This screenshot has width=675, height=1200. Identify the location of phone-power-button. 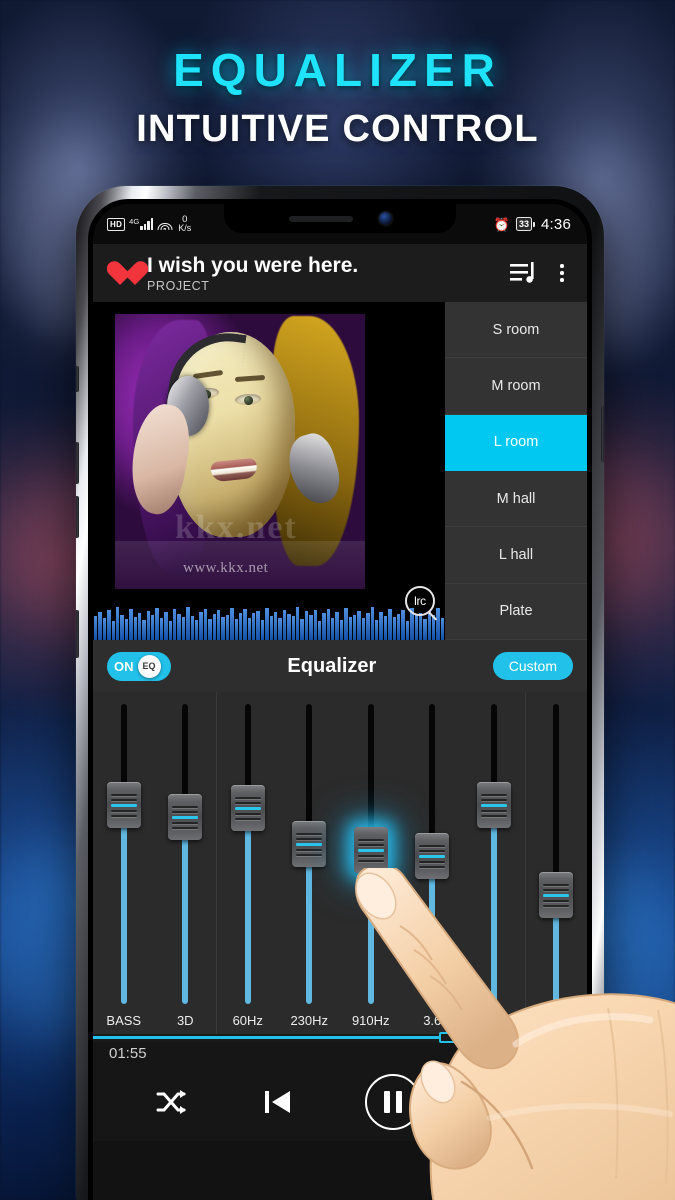
(77, 634).